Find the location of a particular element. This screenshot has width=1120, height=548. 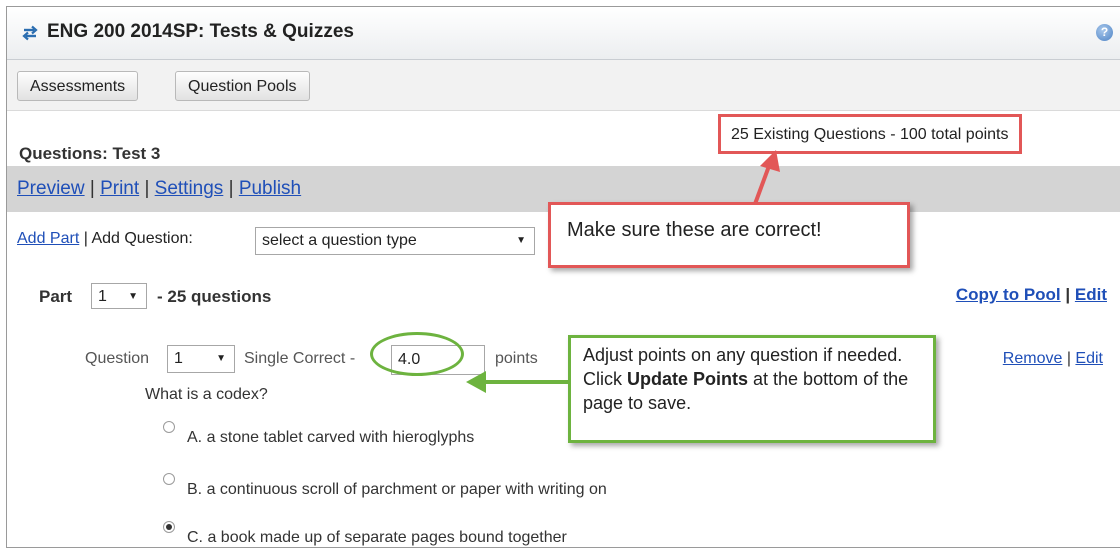

question-label: Question is located at coordinates (117, 358).